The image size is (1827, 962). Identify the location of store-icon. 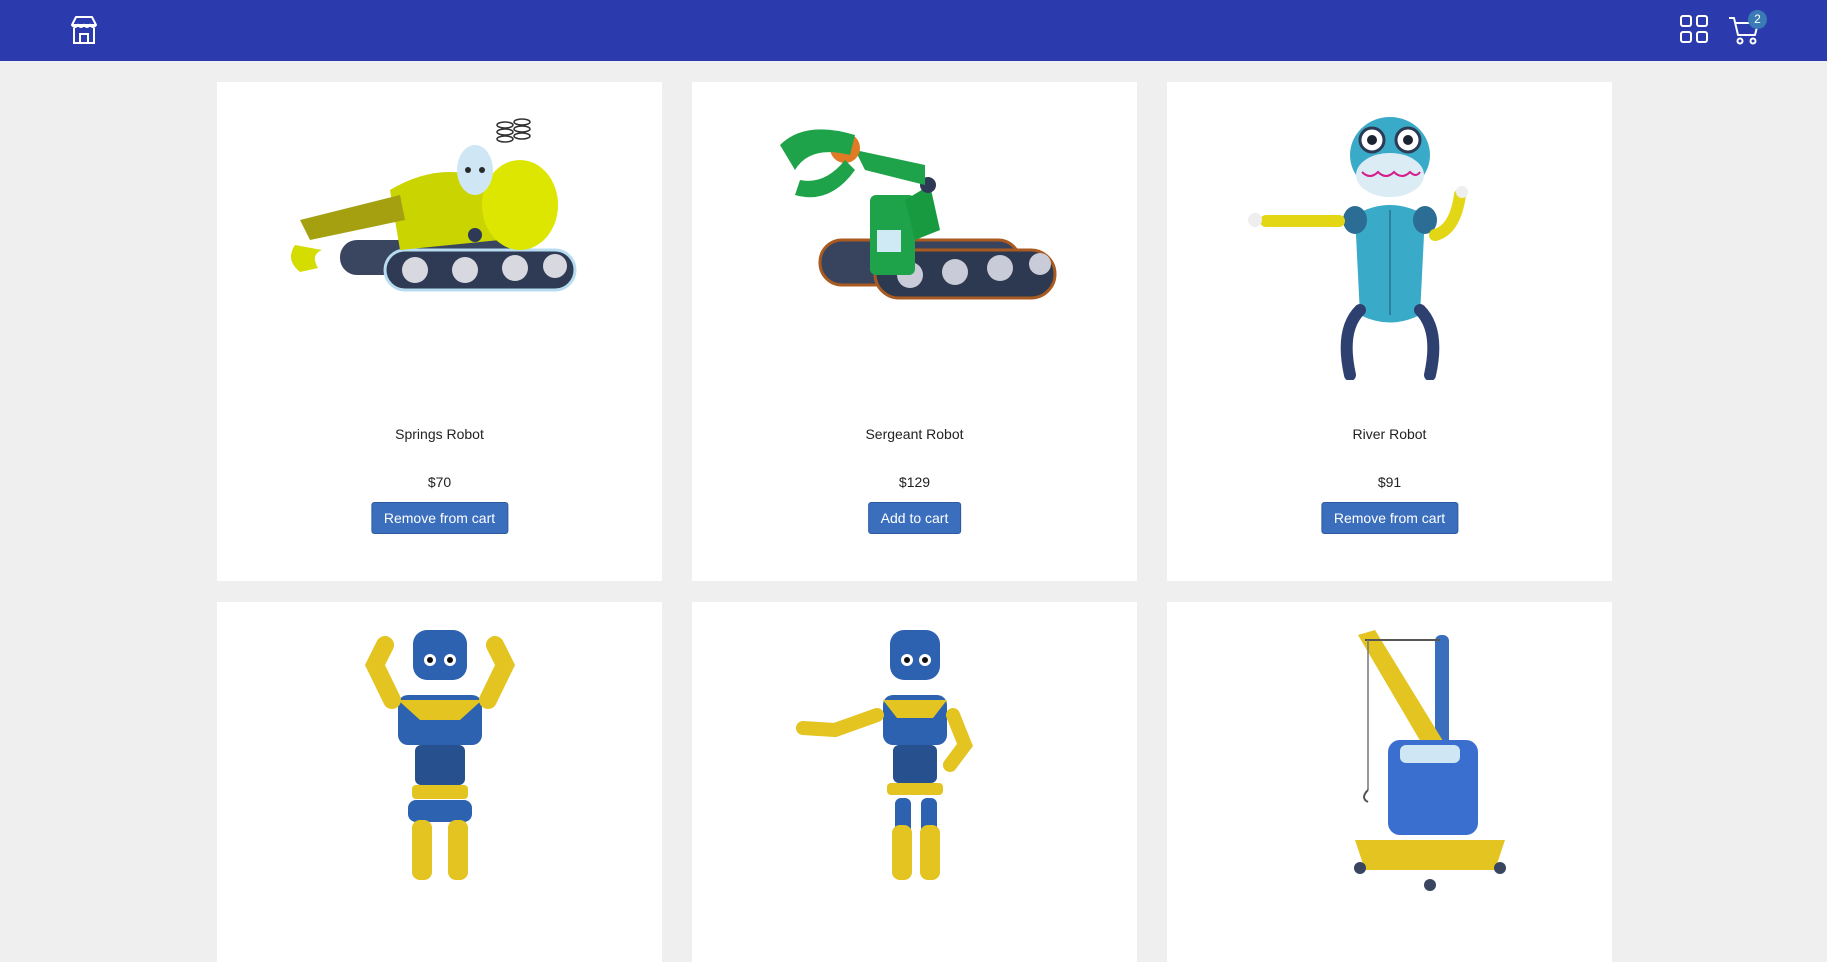
(84, 30).